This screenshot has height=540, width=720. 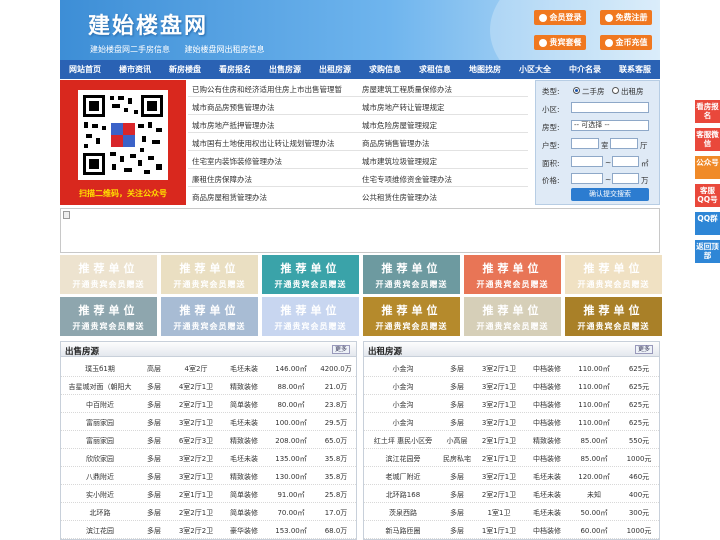 I want to click on nav-item-viewing-signup: 看房报名, so click(x=235, y=69).